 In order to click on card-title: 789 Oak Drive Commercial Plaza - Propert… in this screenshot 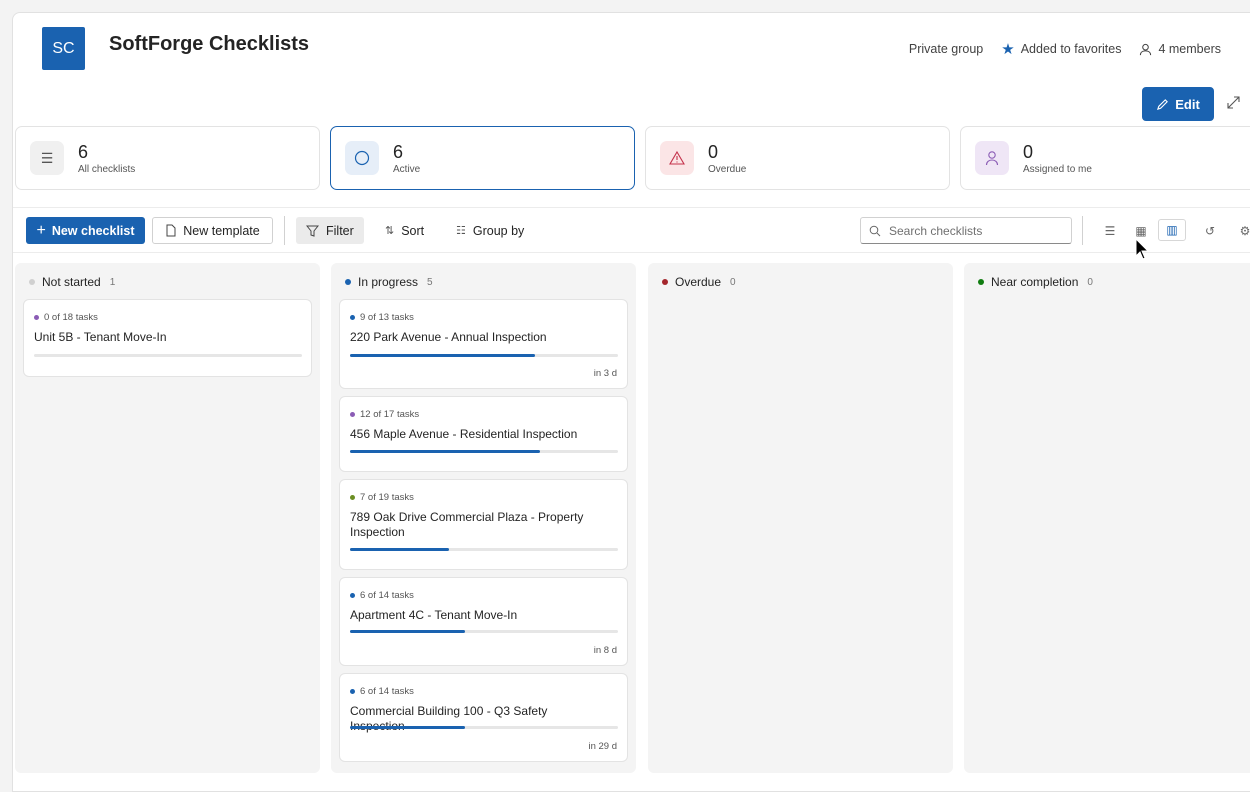, I will do `click(467, 524)`.